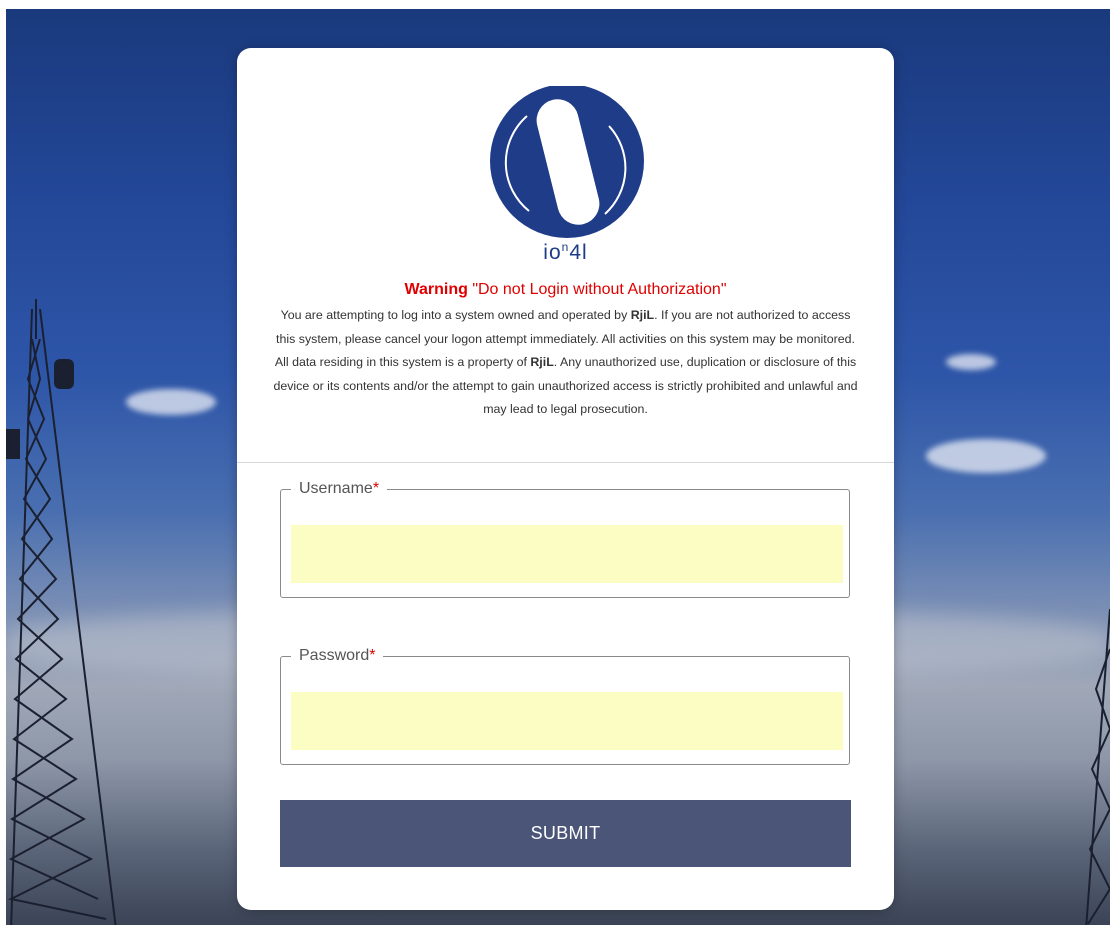 The height and width of the screenshot is (925, 1110). I want to click on username-fieldset: Username*, so click(565, 539).